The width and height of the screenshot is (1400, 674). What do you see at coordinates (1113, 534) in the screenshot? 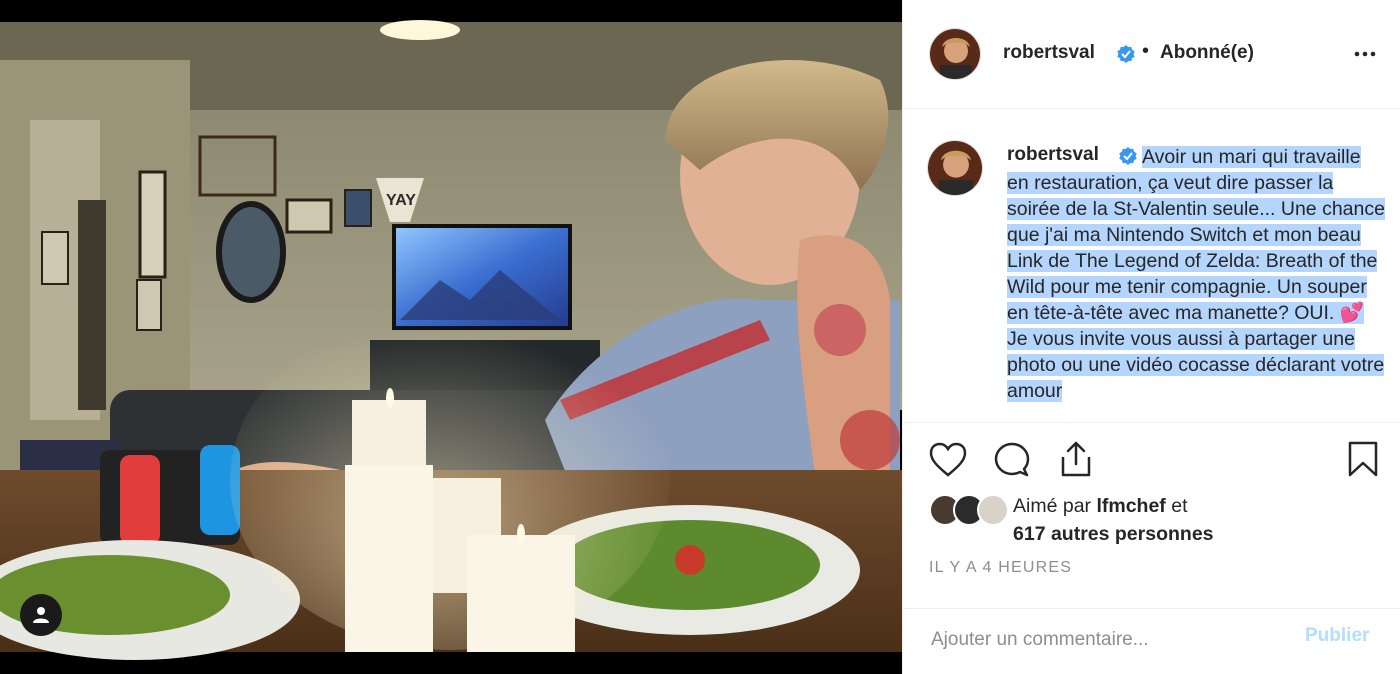
I see `likes-others-link: 617 autres personnes` at bounding box center [1113, 534].